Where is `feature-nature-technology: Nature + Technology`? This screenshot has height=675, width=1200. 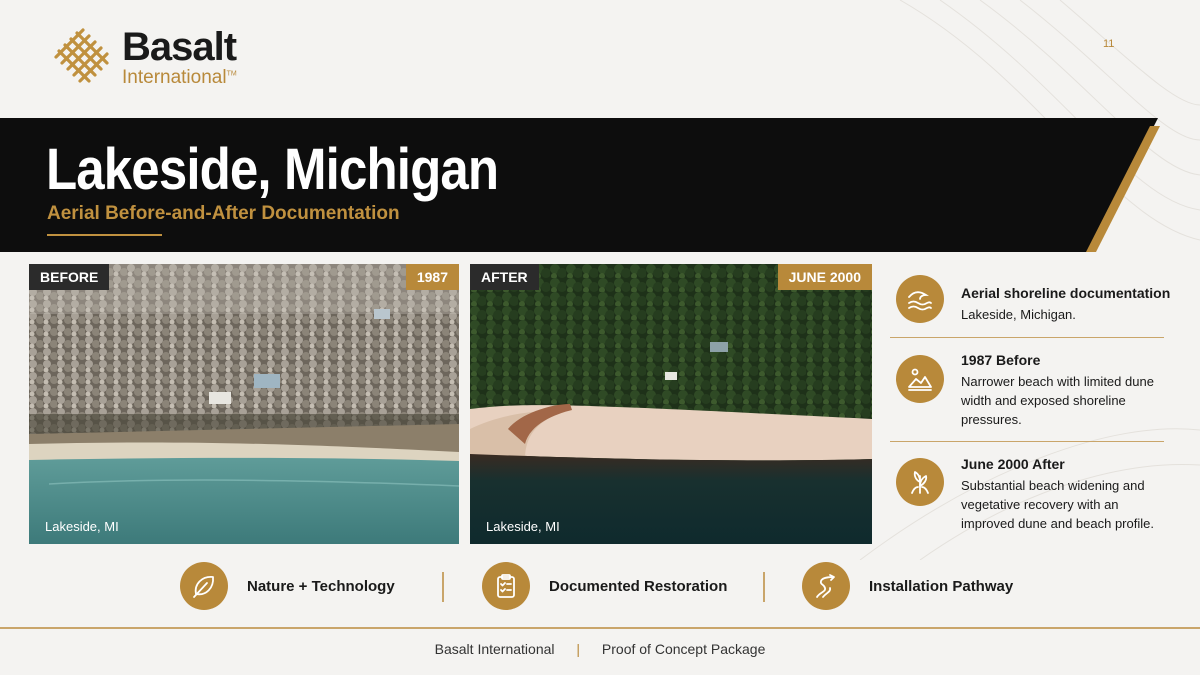 feature-nature-technology: Nature + Technology is located at coordinates (287, 586).